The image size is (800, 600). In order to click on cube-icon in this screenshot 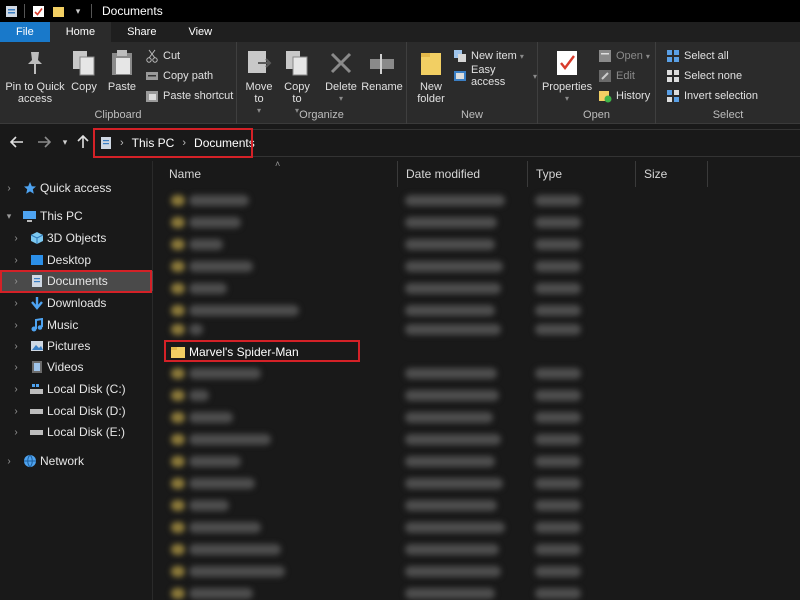, I will do `click(36, 238)`.